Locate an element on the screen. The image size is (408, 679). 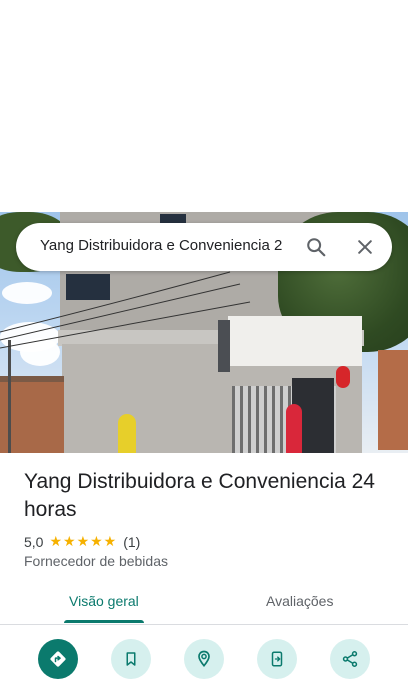
send-to-phone-button is located at coordinates (277, 659).